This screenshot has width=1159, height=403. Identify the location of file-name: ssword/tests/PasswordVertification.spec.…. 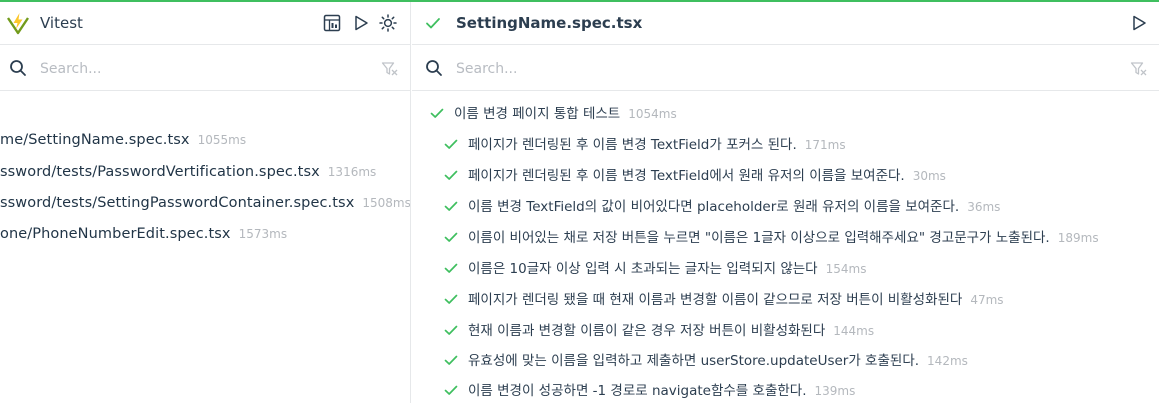
(160, 172).